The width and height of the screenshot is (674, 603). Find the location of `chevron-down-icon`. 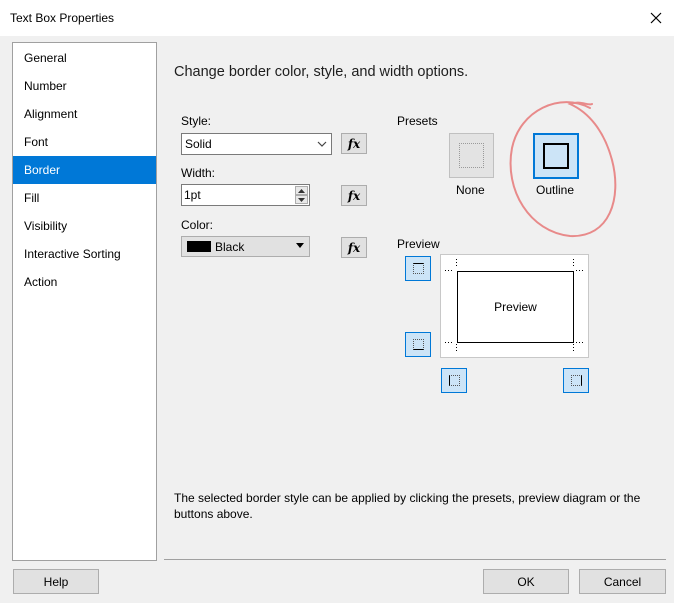

chevron-down-icon is located at coordinates (322, 144).